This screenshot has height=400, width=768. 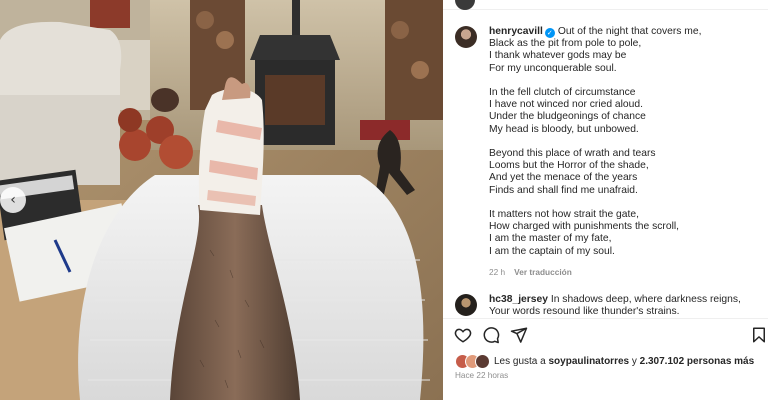 I want to click on comment-icon, so click(x=491, y=335).